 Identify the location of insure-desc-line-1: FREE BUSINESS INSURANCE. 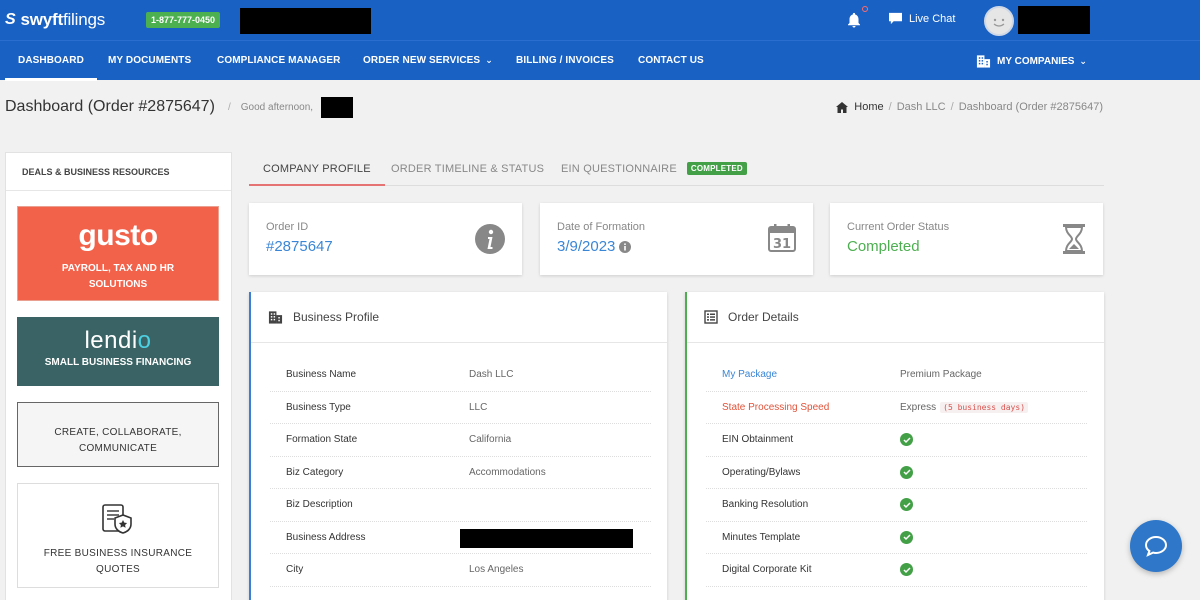
(118, 553).